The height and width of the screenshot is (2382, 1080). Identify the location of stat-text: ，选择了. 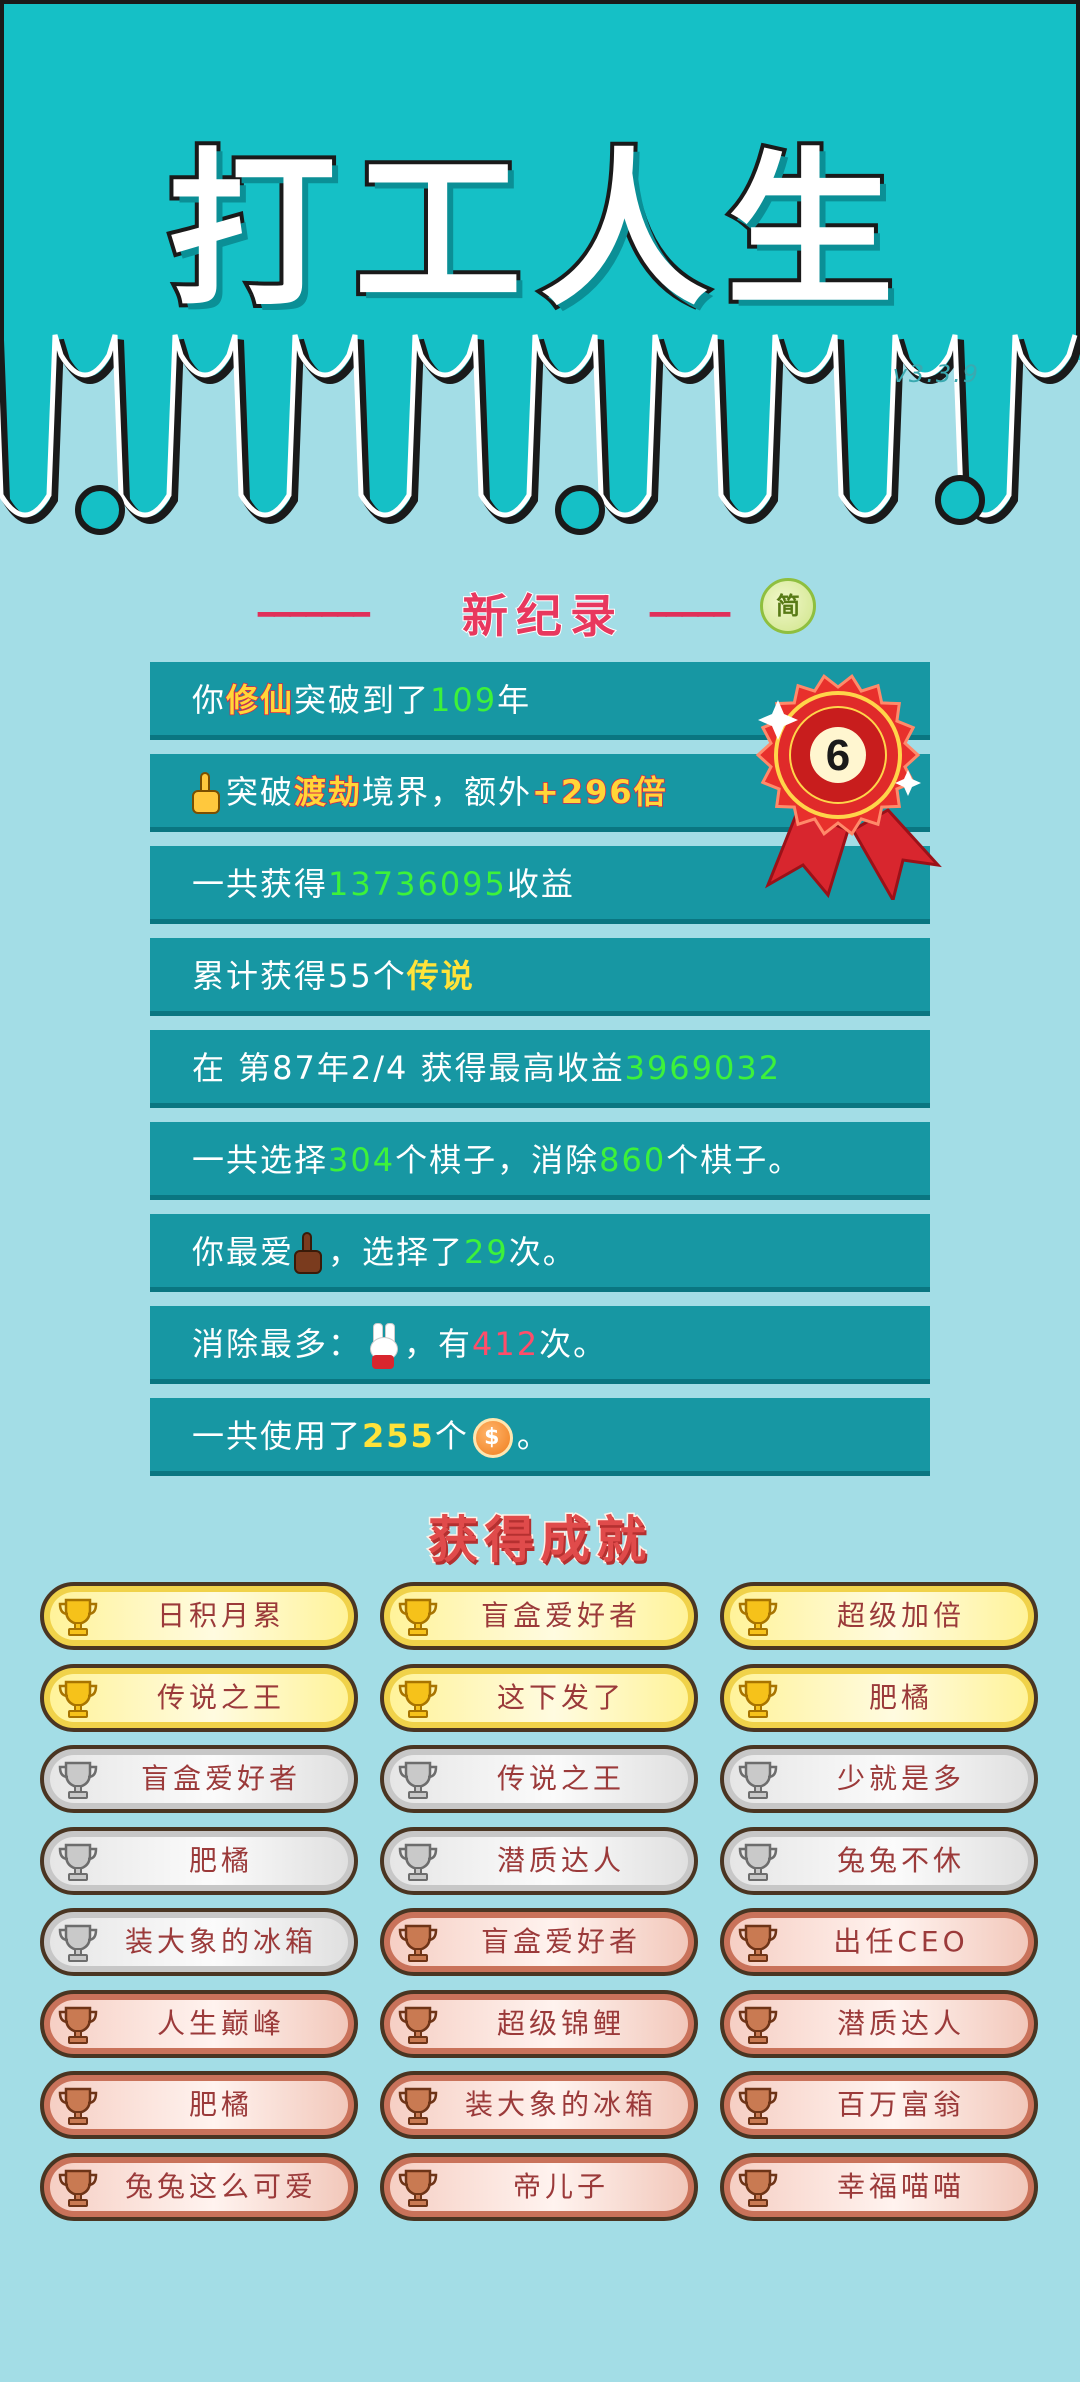
(396, 1252).